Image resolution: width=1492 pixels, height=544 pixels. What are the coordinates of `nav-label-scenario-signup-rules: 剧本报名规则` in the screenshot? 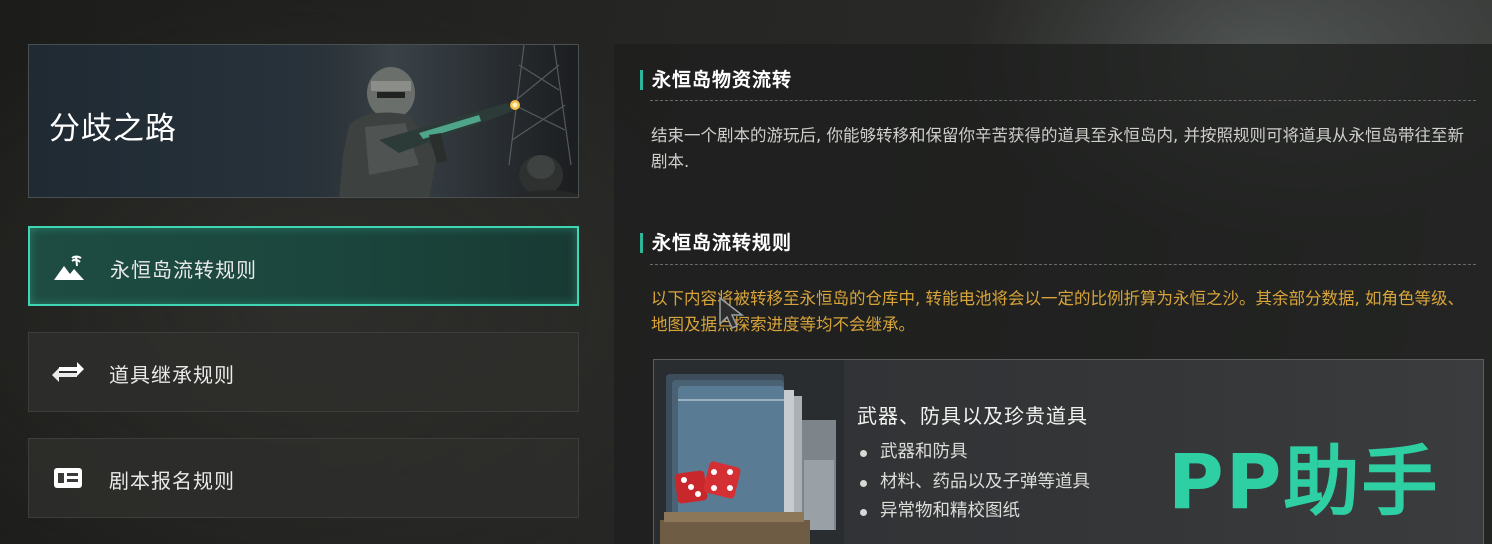 It's located at (172, 481).